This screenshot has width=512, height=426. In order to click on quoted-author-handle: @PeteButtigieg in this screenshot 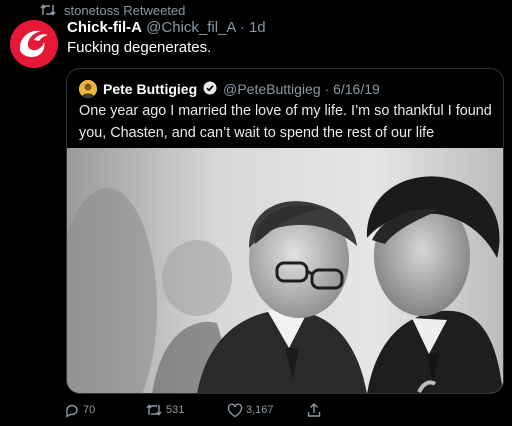, I will do `click(272, 89)`.